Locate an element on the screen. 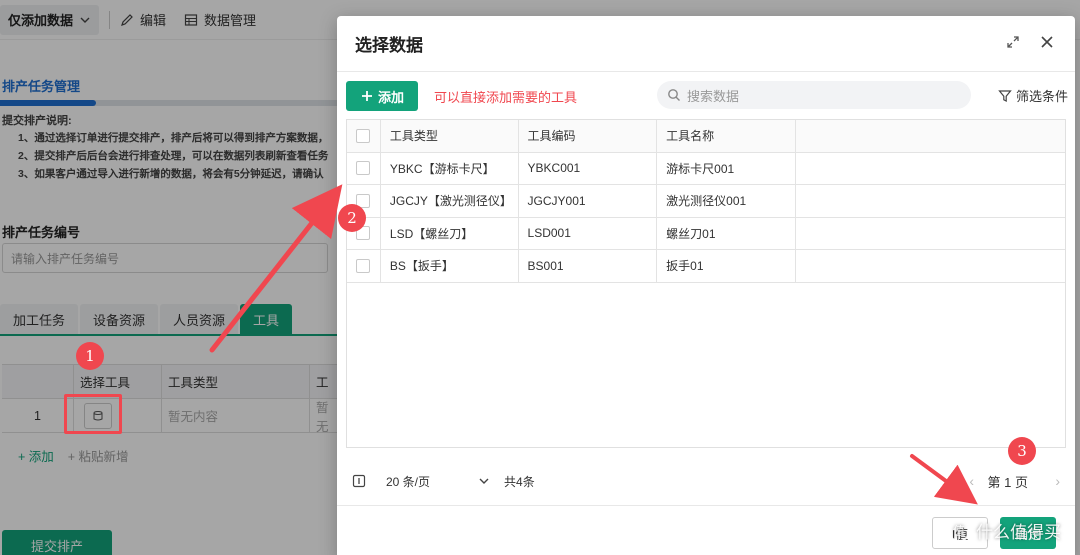  select-all-cell is located at coordinates (364, 136).